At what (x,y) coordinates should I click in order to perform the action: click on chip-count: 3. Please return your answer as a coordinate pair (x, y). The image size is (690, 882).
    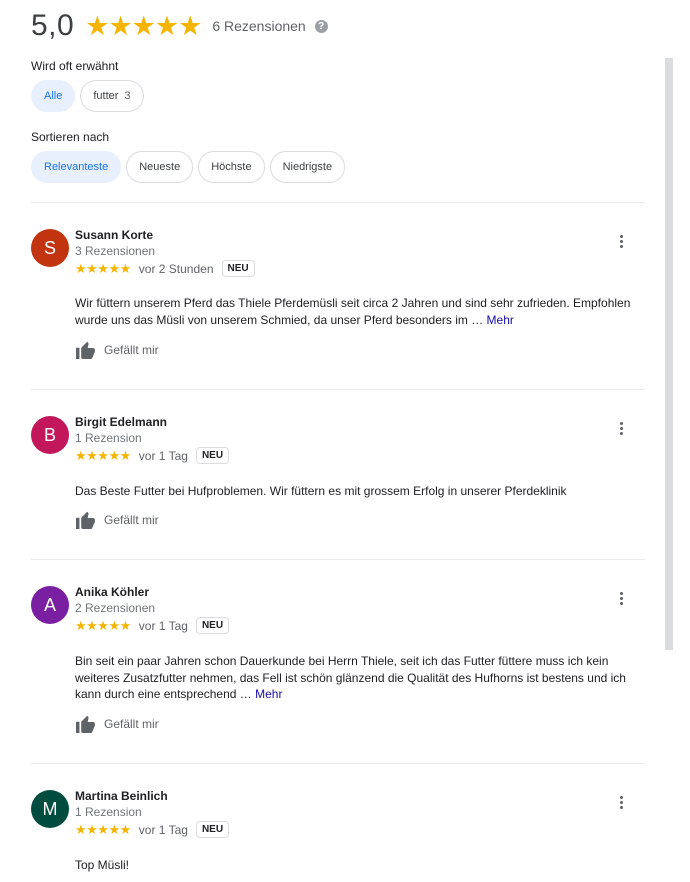
    Looking at the image, I should click on (127, 96).